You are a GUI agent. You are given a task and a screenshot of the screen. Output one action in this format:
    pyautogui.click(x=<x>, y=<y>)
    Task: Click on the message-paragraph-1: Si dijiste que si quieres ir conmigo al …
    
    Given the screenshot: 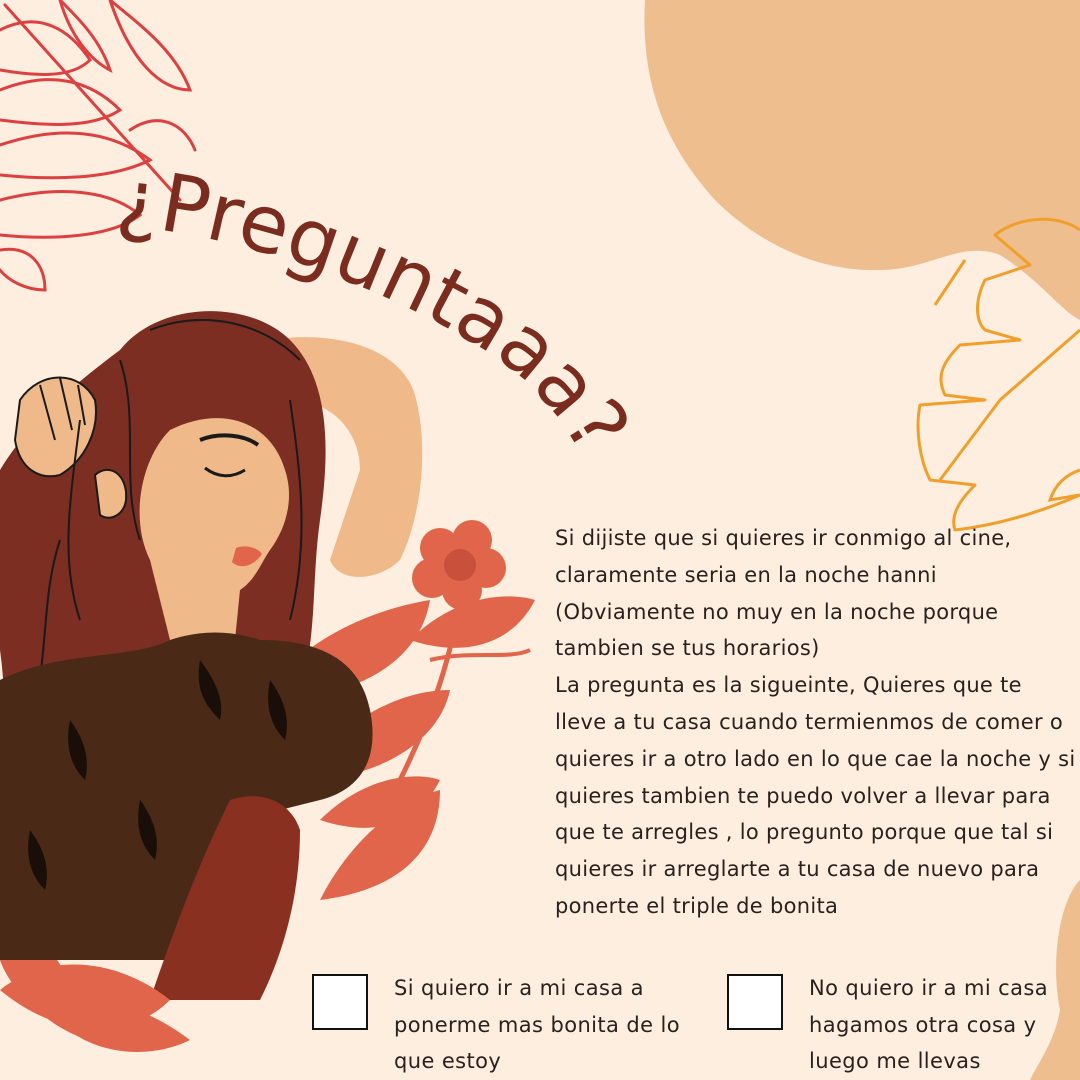 What is the action you would take?
    pyautogui.click(x=783, y=593)
    